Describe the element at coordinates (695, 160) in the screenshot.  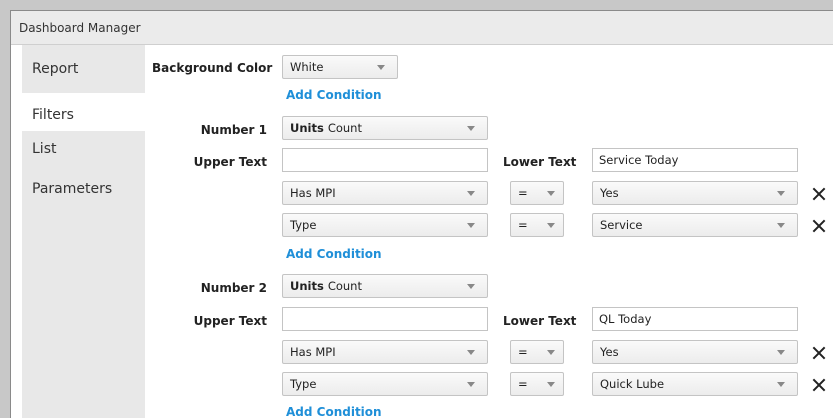
I see `number-1-lower-text-input` at that location.